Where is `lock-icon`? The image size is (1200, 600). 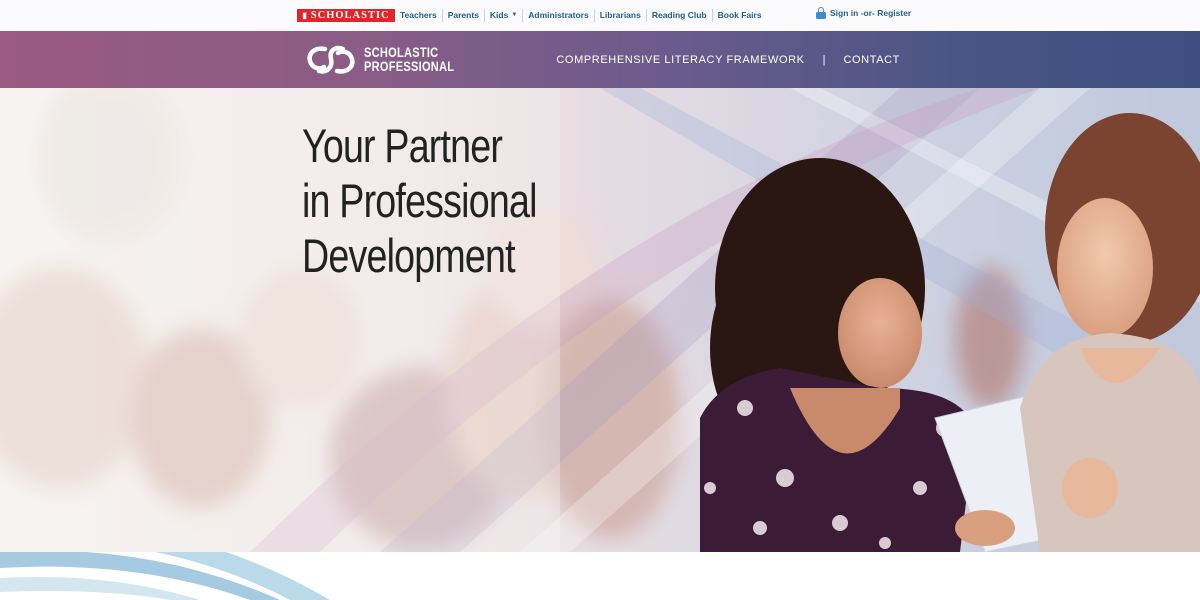
lock-icon is located at coordinates (821, 12).